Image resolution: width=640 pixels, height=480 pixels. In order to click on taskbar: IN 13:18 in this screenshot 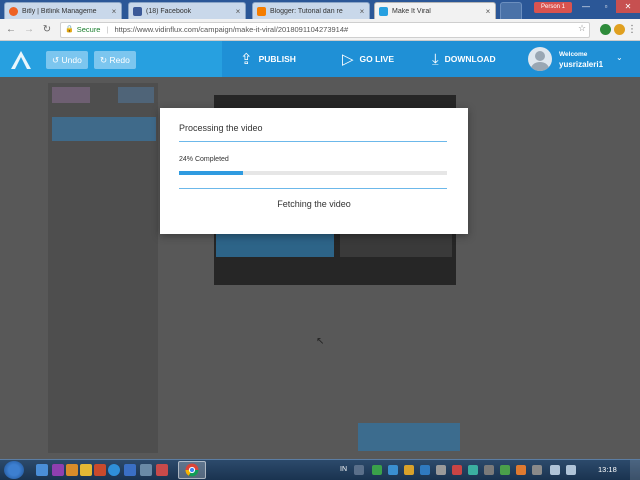, I will do `click(320, 469)`.